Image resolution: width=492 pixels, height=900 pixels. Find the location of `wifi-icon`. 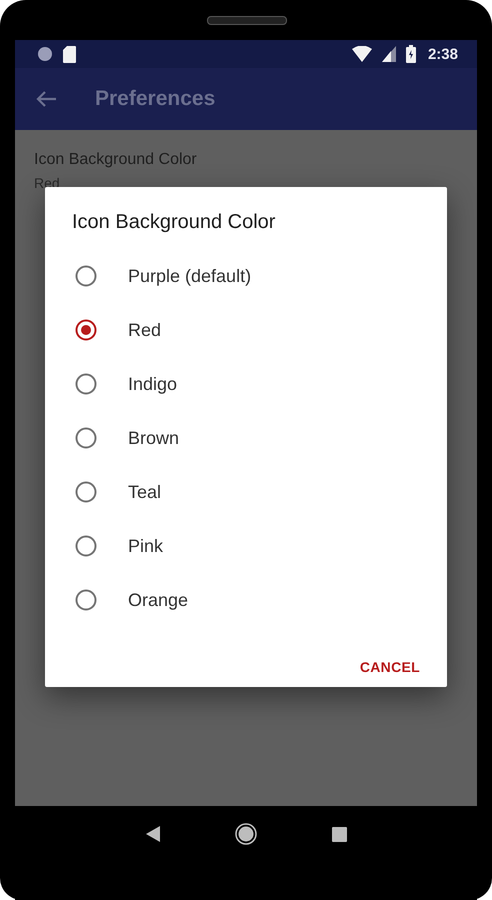

wifi-icon is located at coordinates (362, 54).